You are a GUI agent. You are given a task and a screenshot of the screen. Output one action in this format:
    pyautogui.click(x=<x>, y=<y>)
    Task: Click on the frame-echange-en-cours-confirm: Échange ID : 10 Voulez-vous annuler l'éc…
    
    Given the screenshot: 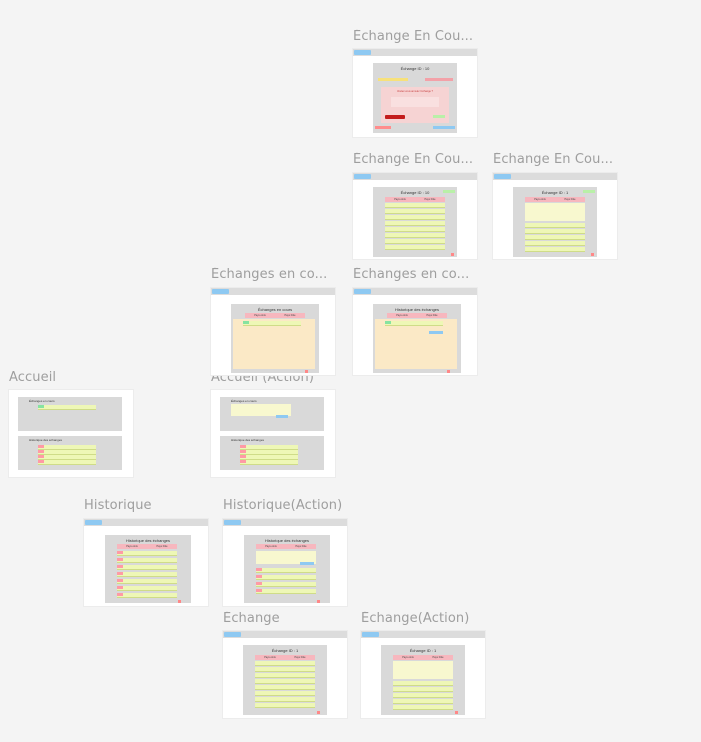 What is the action you would take?
    pyautogui.click(x=415, y=93)
    